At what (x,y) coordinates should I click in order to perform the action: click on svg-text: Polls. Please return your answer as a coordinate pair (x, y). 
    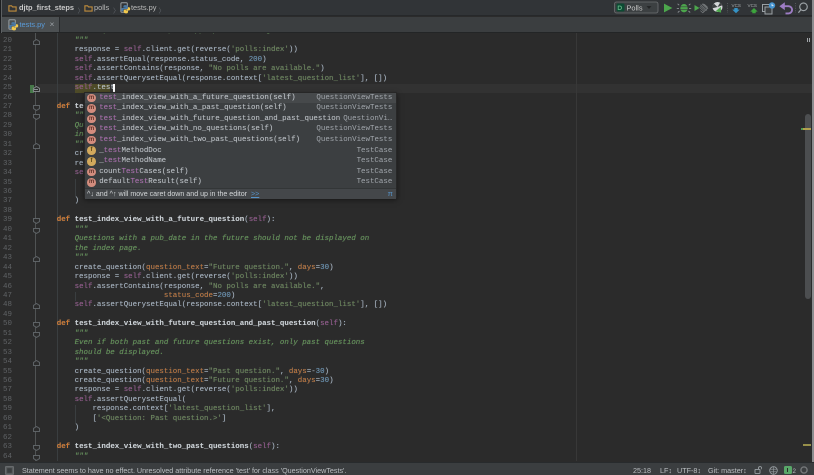
    Looking at the image, I should click on (635, 7).